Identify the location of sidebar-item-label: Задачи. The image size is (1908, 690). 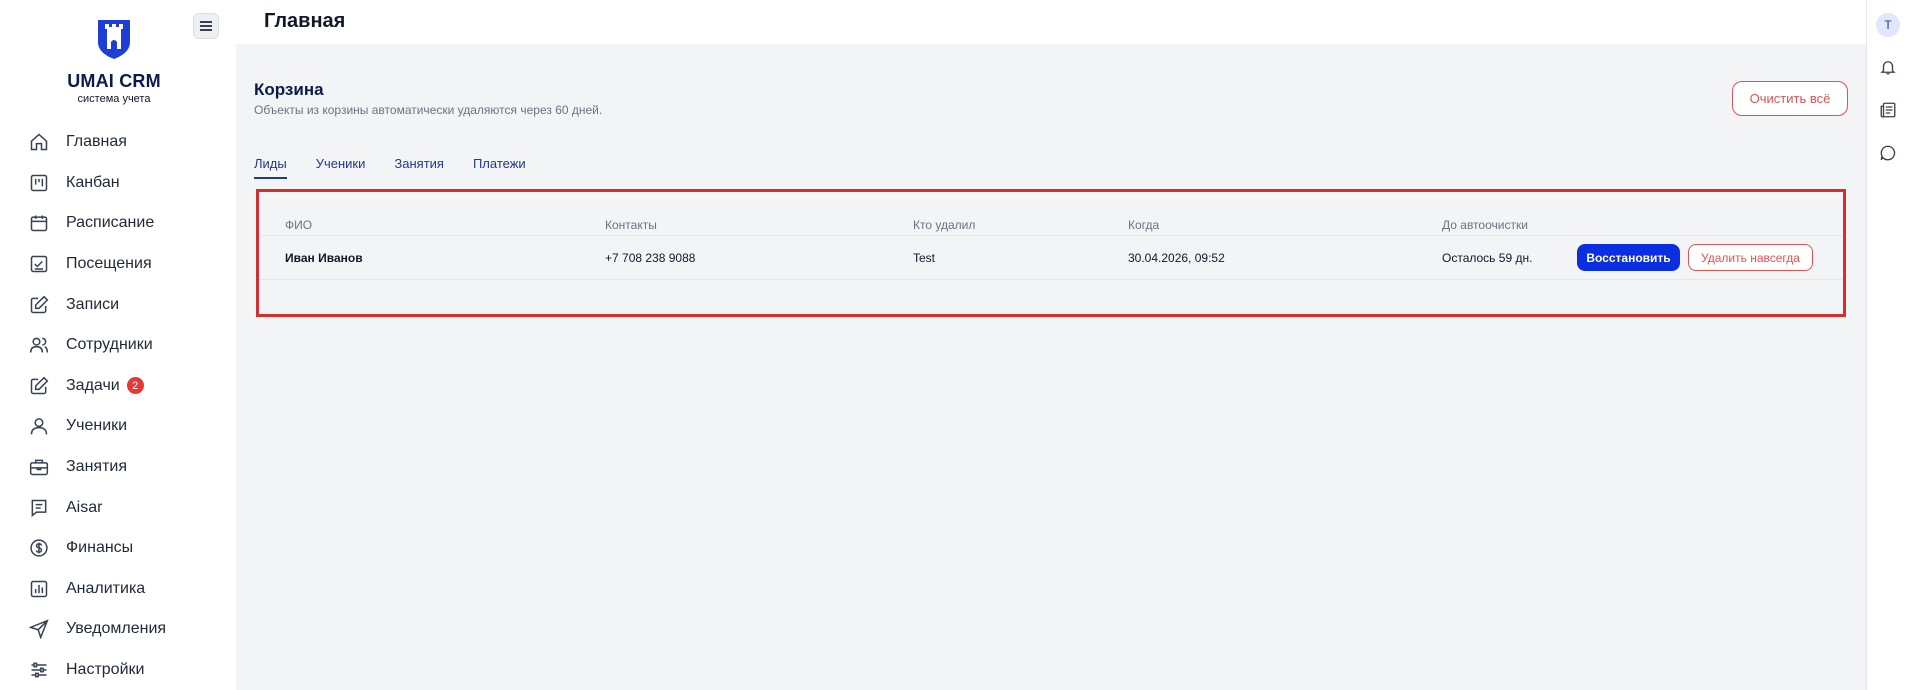
(93, 385).